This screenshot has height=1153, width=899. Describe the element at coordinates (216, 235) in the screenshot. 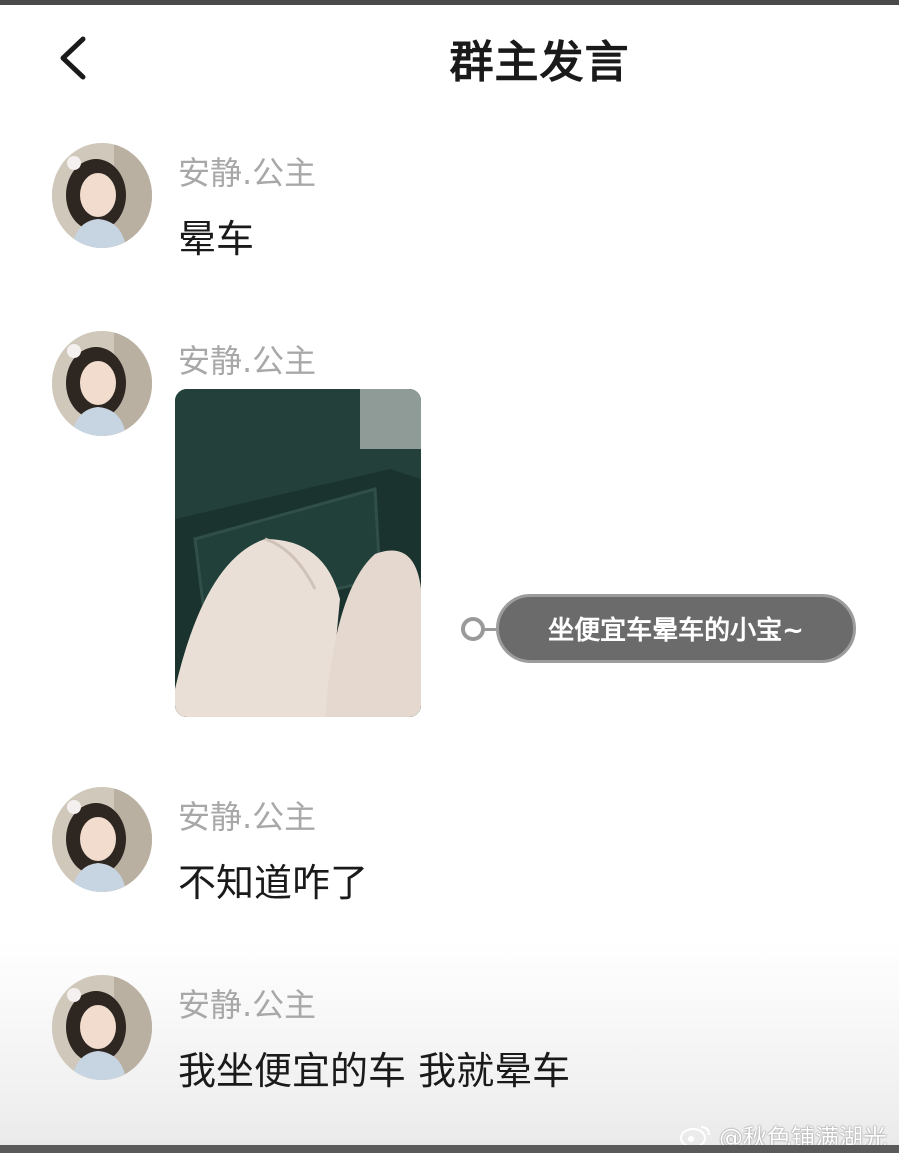

I see `message-text: 晕车` at that location.